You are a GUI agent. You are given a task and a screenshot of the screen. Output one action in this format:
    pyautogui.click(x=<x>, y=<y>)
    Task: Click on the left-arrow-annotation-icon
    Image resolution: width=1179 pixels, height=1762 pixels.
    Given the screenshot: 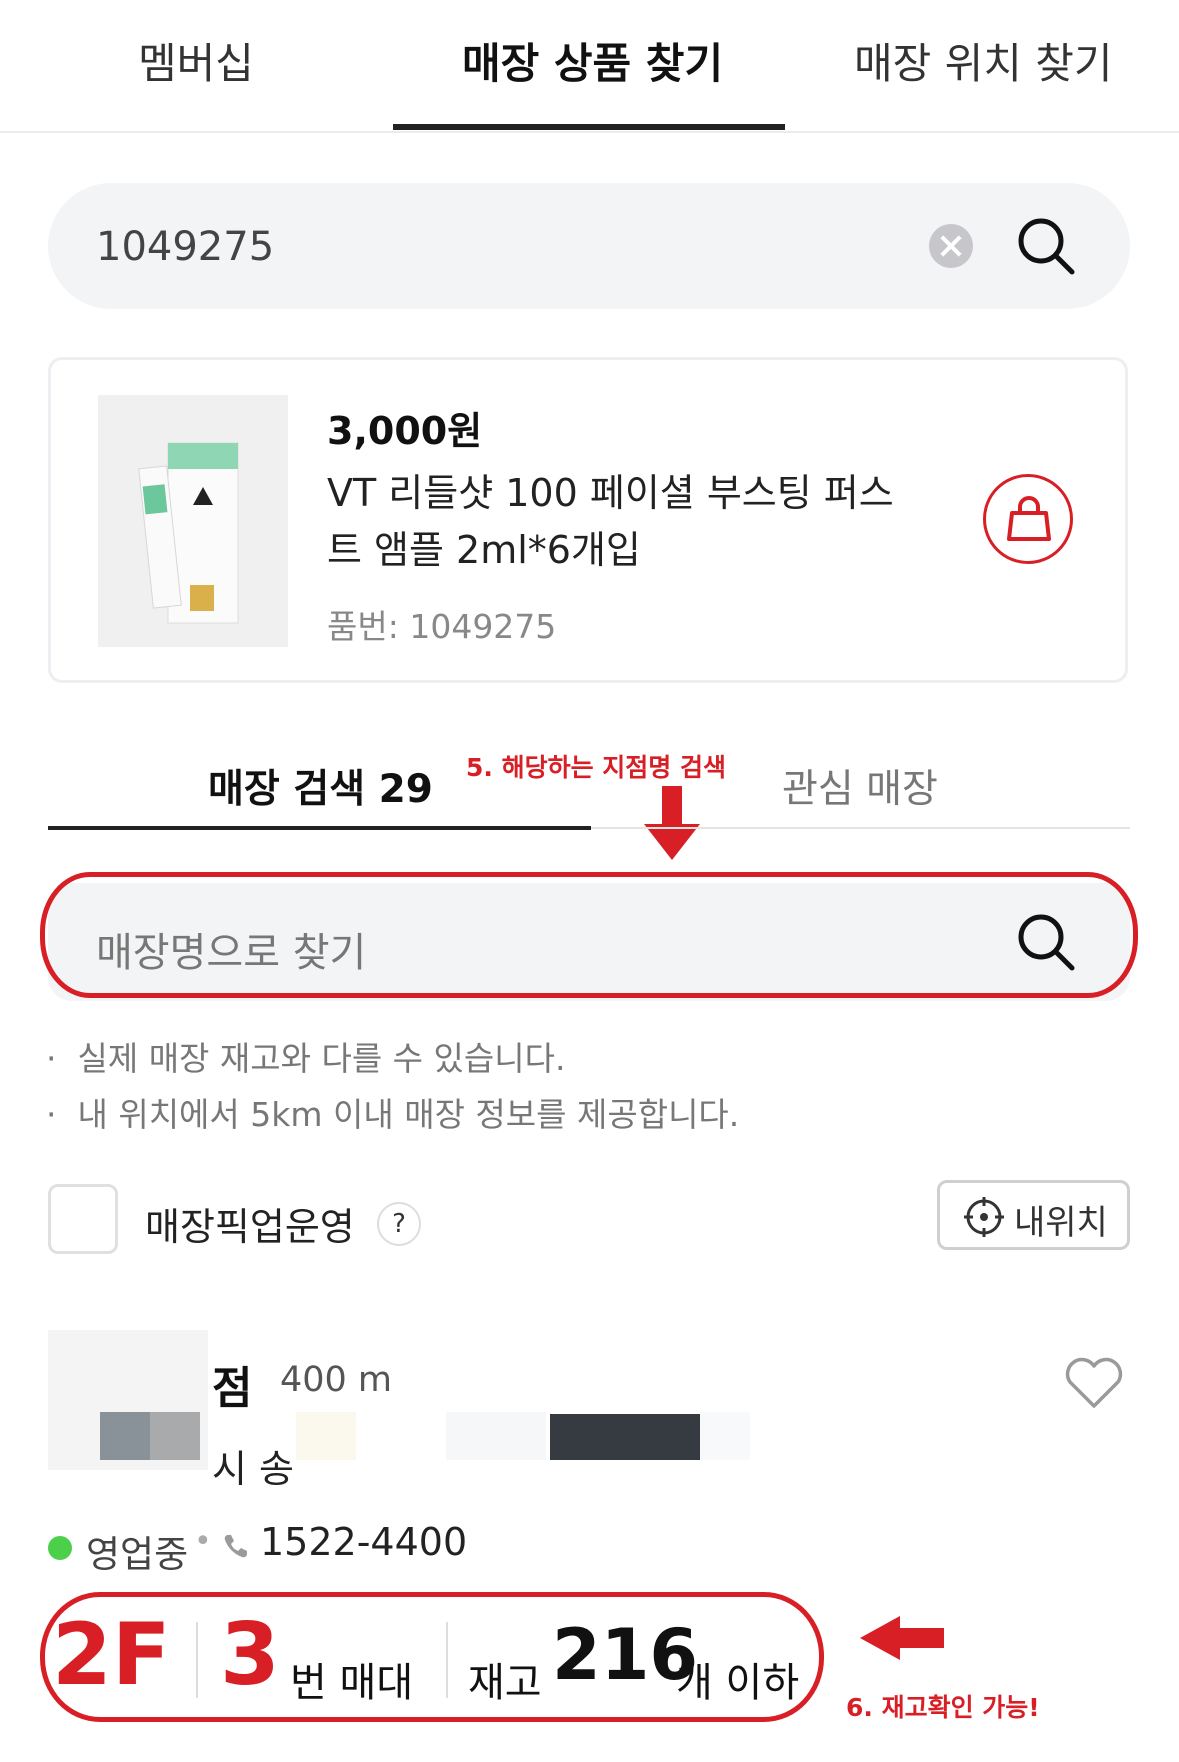 What is the action you would take?
    pyautogui.click(x=902, y=1638)
    